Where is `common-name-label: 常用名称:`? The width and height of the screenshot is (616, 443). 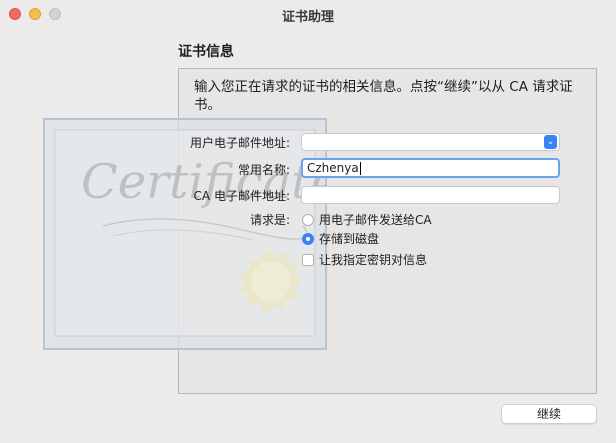
common-name-label: 常用名称: is located at coordinates (263, 170).